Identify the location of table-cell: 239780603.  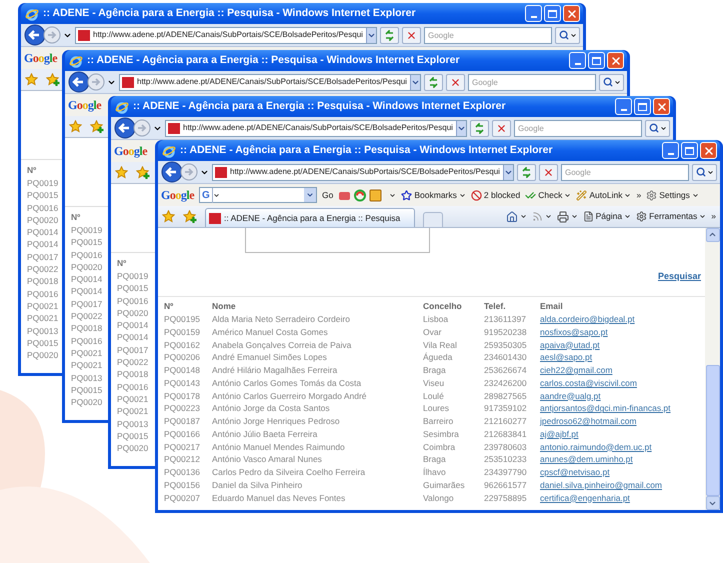
(512, 447).